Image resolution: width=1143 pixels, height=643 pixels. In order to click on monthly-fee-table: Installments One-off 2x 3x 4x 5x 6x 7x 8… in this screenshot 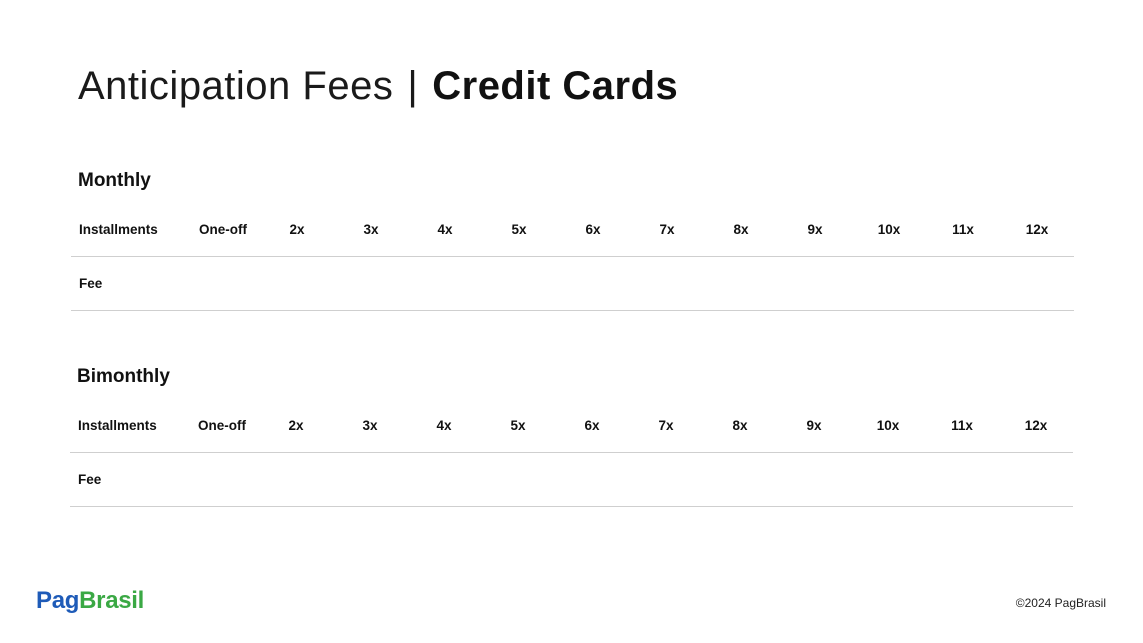, I will do `click(572, 256)`.